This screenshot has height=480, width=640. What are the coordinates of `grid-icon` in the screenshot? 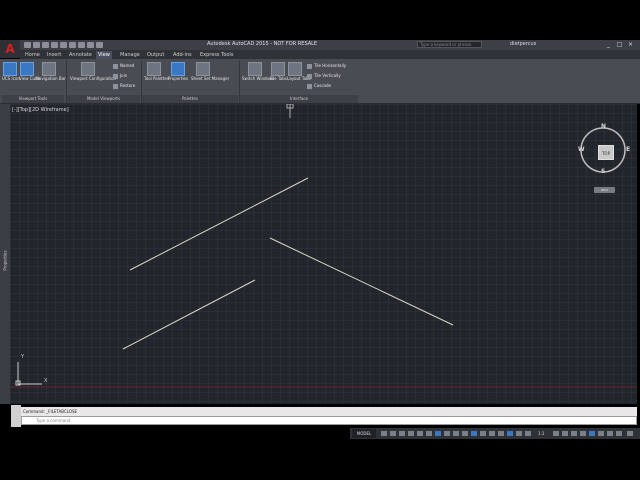 It's located at (384, 433).